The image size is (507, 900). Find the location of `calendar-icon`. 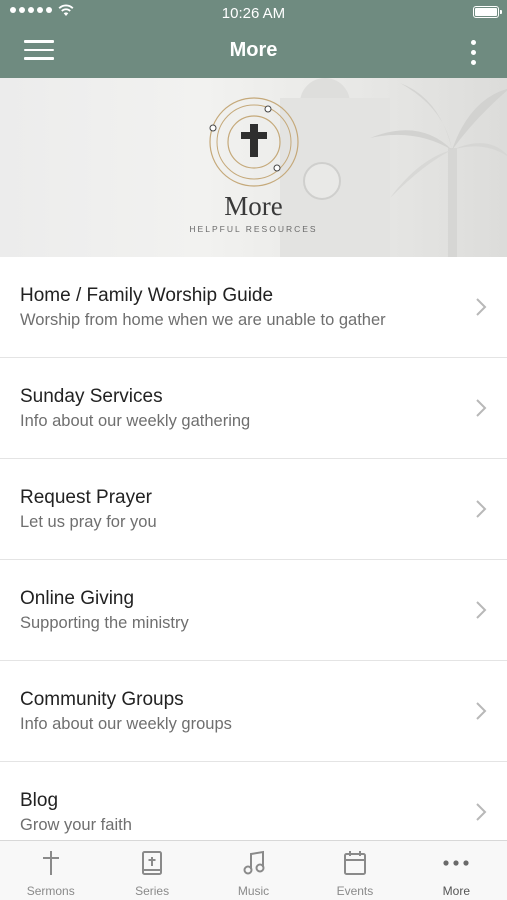

calendar-icon is located at coordinates (354, 863).